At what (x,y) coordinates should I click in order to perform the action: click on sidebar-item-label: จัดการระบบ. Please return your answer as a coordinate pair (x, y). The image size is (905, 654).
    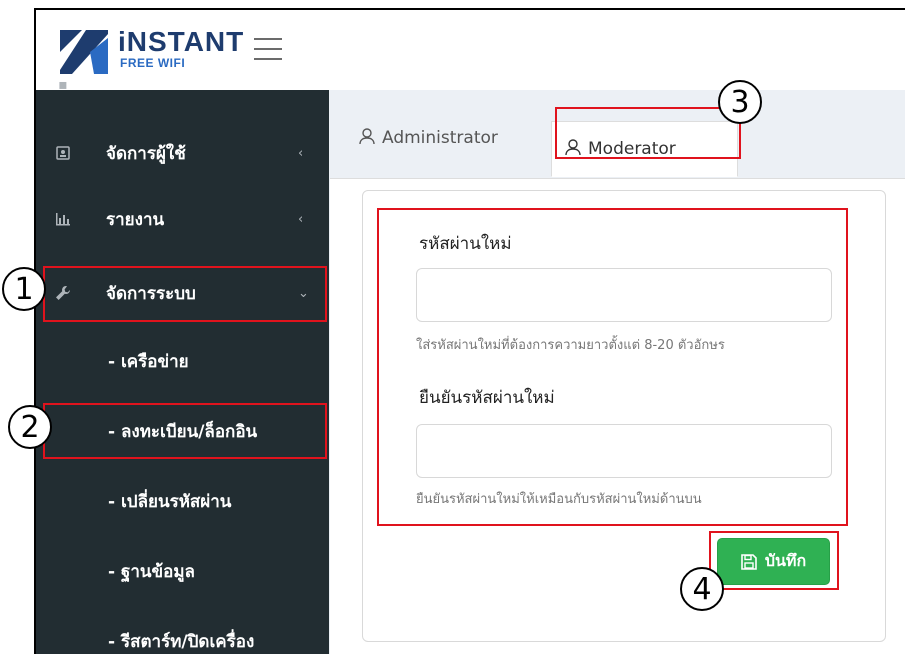
    Looking at the image, I should click on (151, 293).